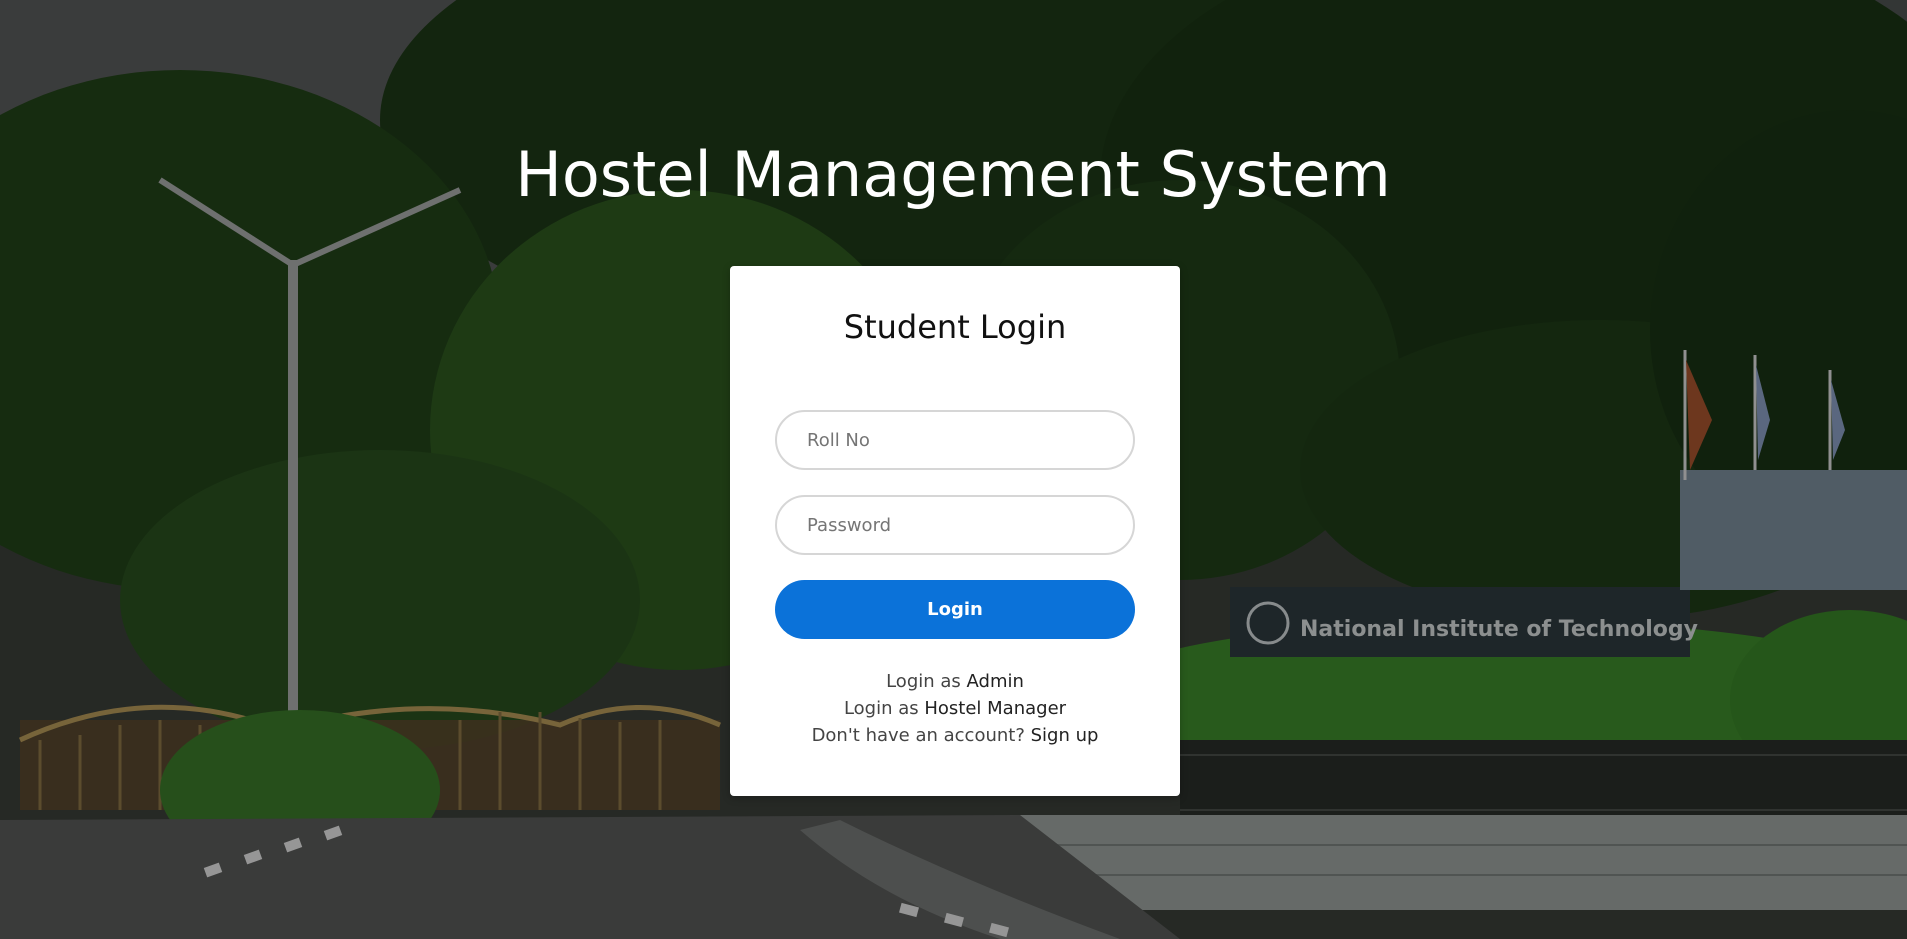 The image size is (1907, 939). I want to click on password-input, so click(955, 525).